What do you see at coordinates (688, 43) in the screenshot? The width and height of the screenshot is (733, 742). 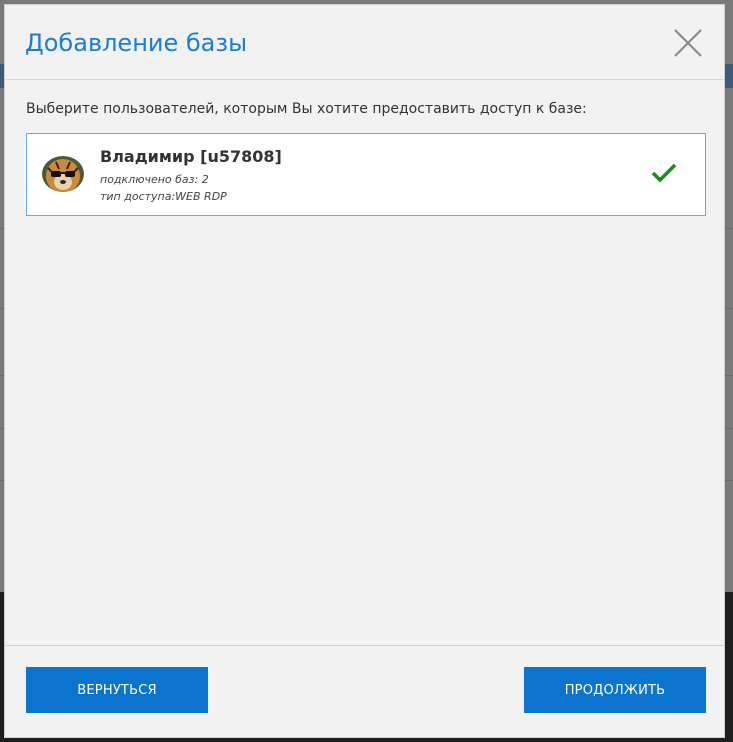 I see `close-icon` at bounding box center [688, 43].